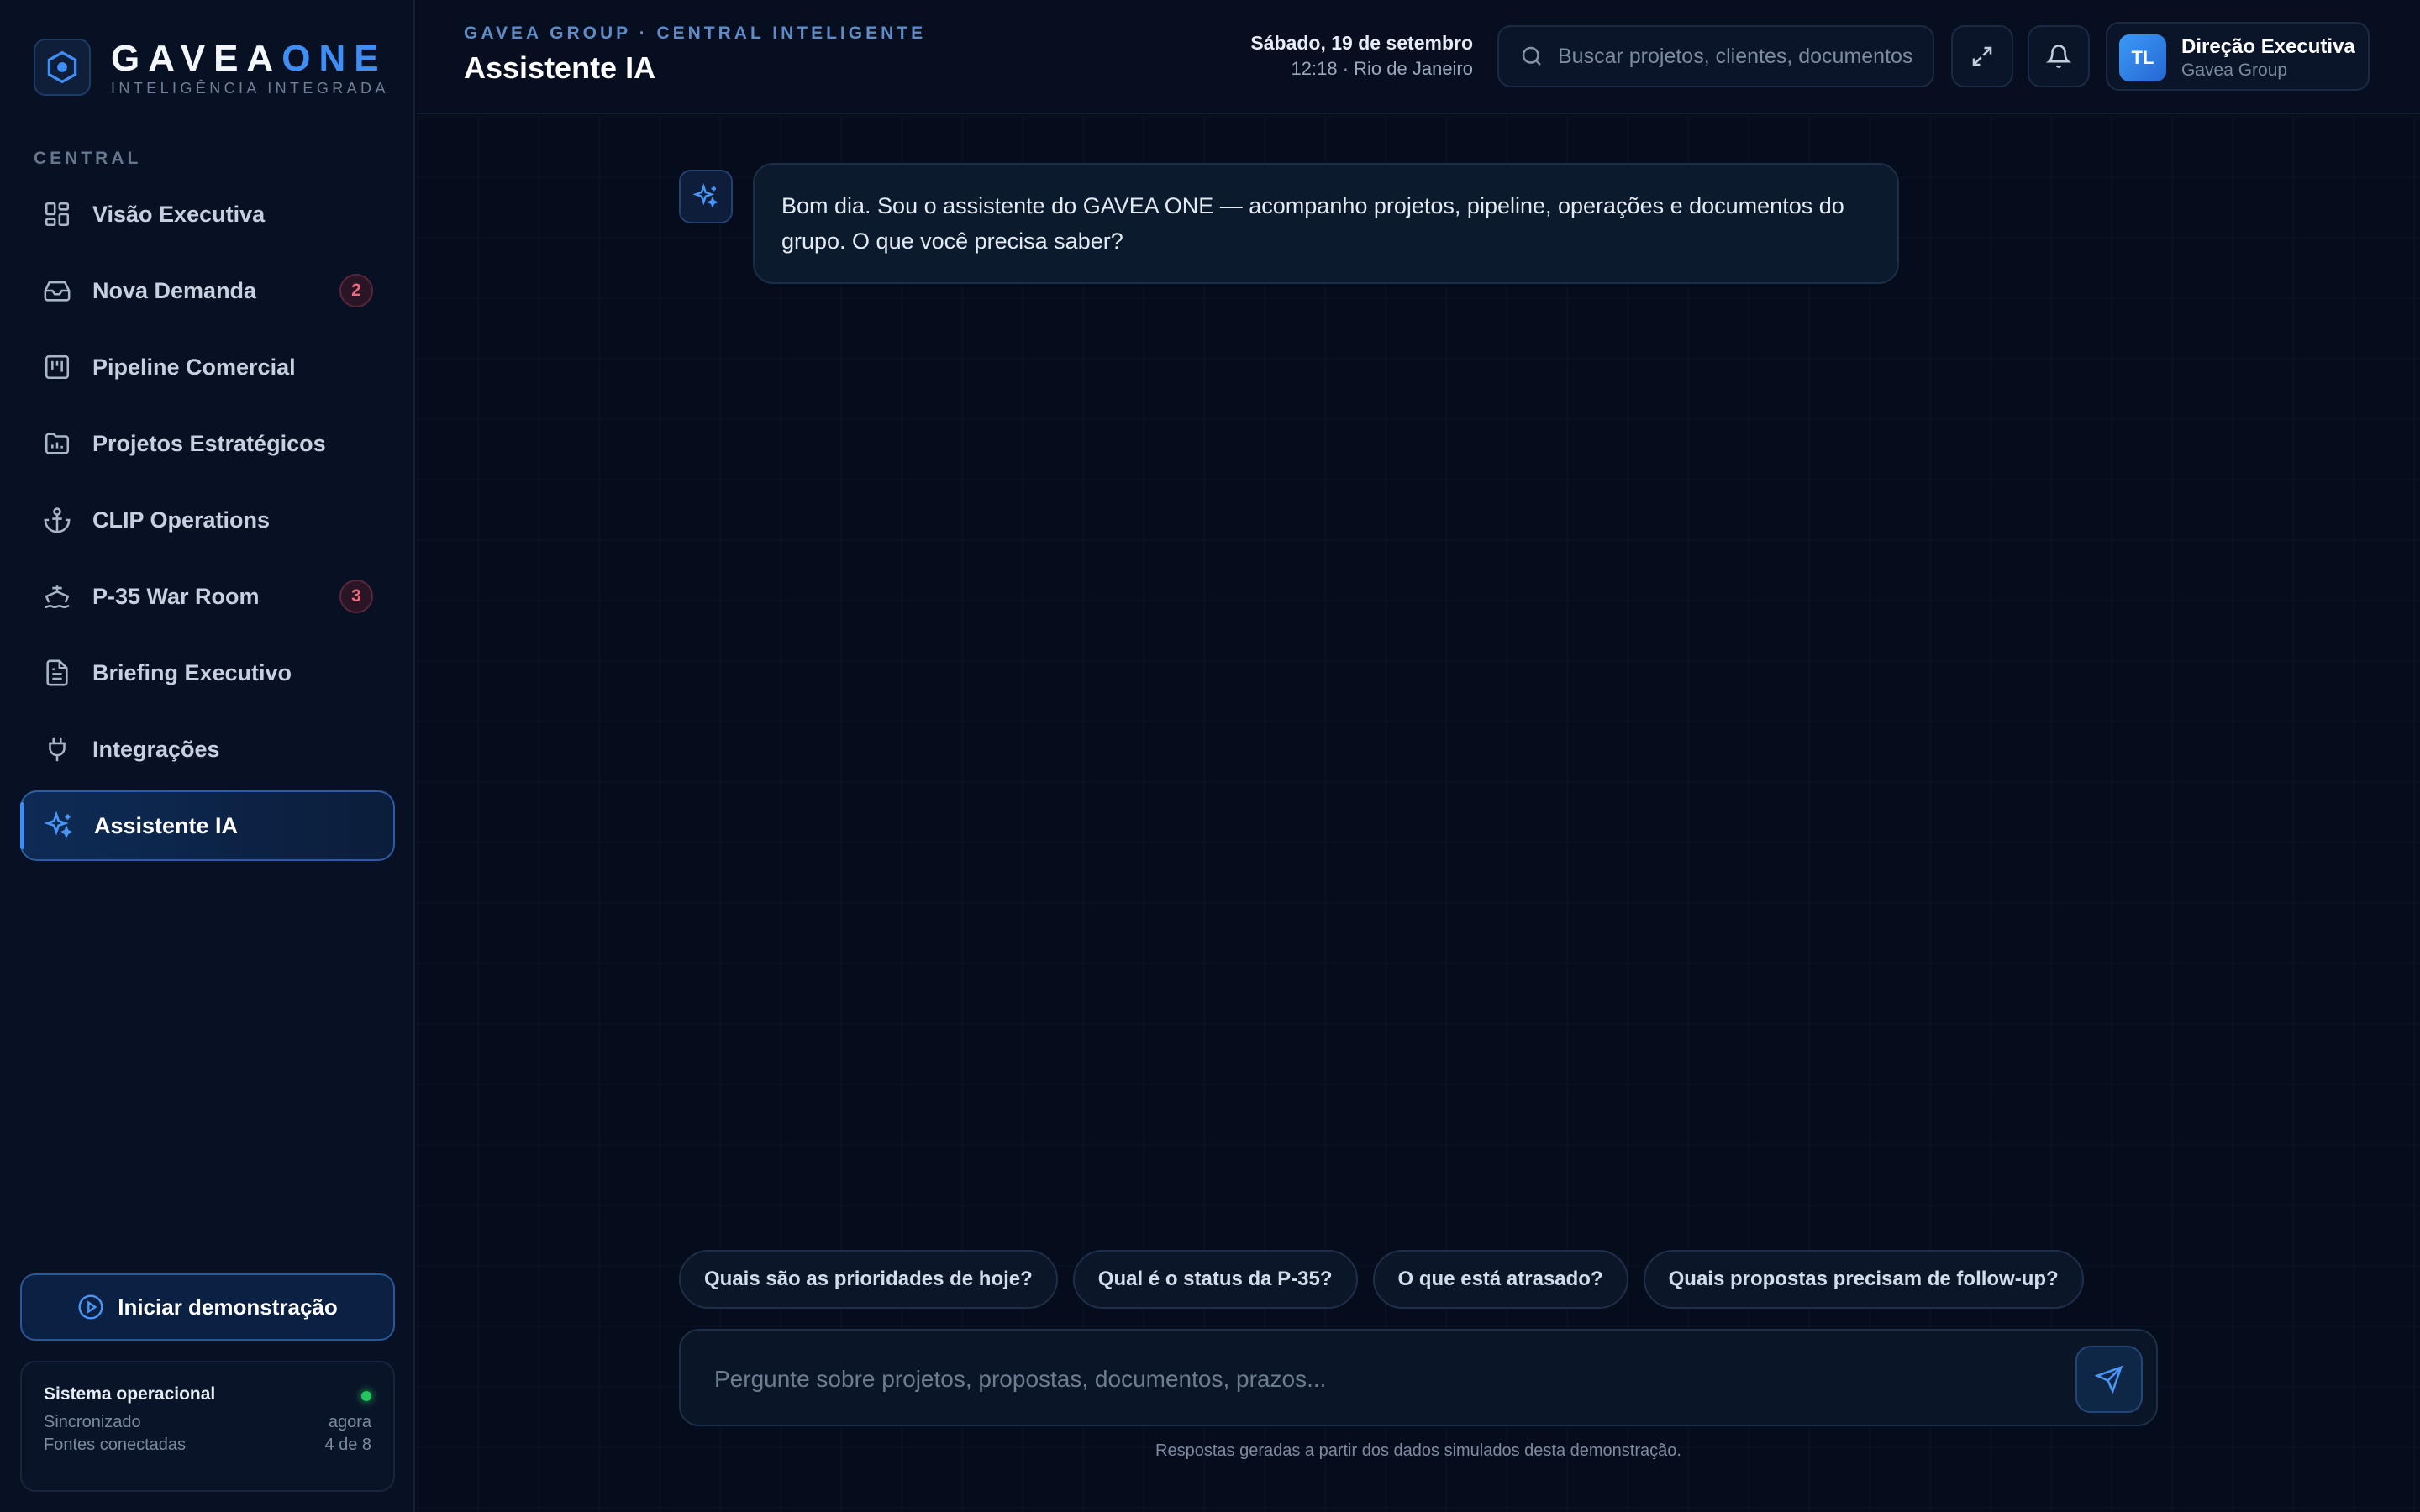 This screenshot has width=2420, height=1512. I want to click on status-sync-value: agora, so click(349, 1422).